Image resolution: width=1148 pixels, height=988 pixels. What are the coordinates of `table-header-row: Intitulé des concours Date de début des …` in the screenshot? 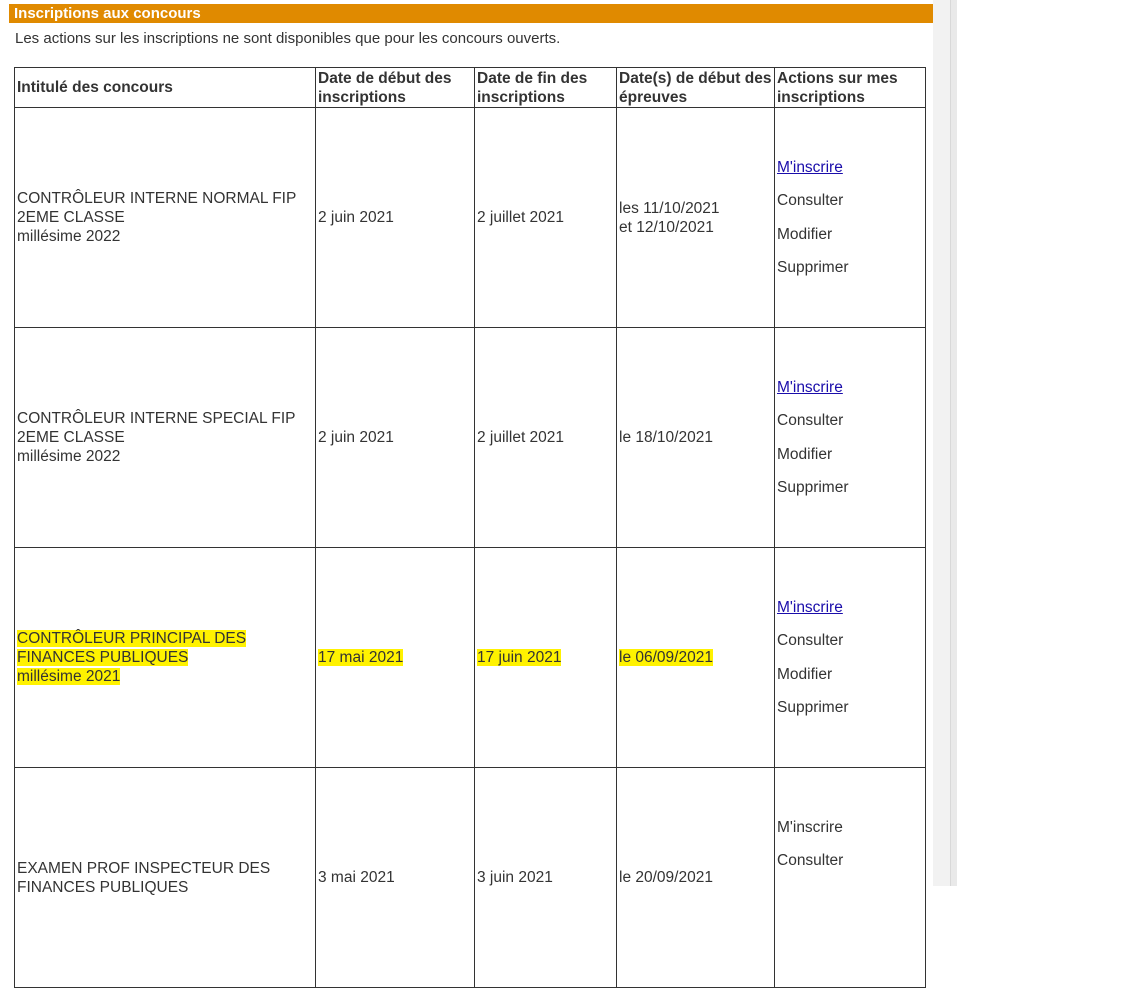 It's located at (470, 87).